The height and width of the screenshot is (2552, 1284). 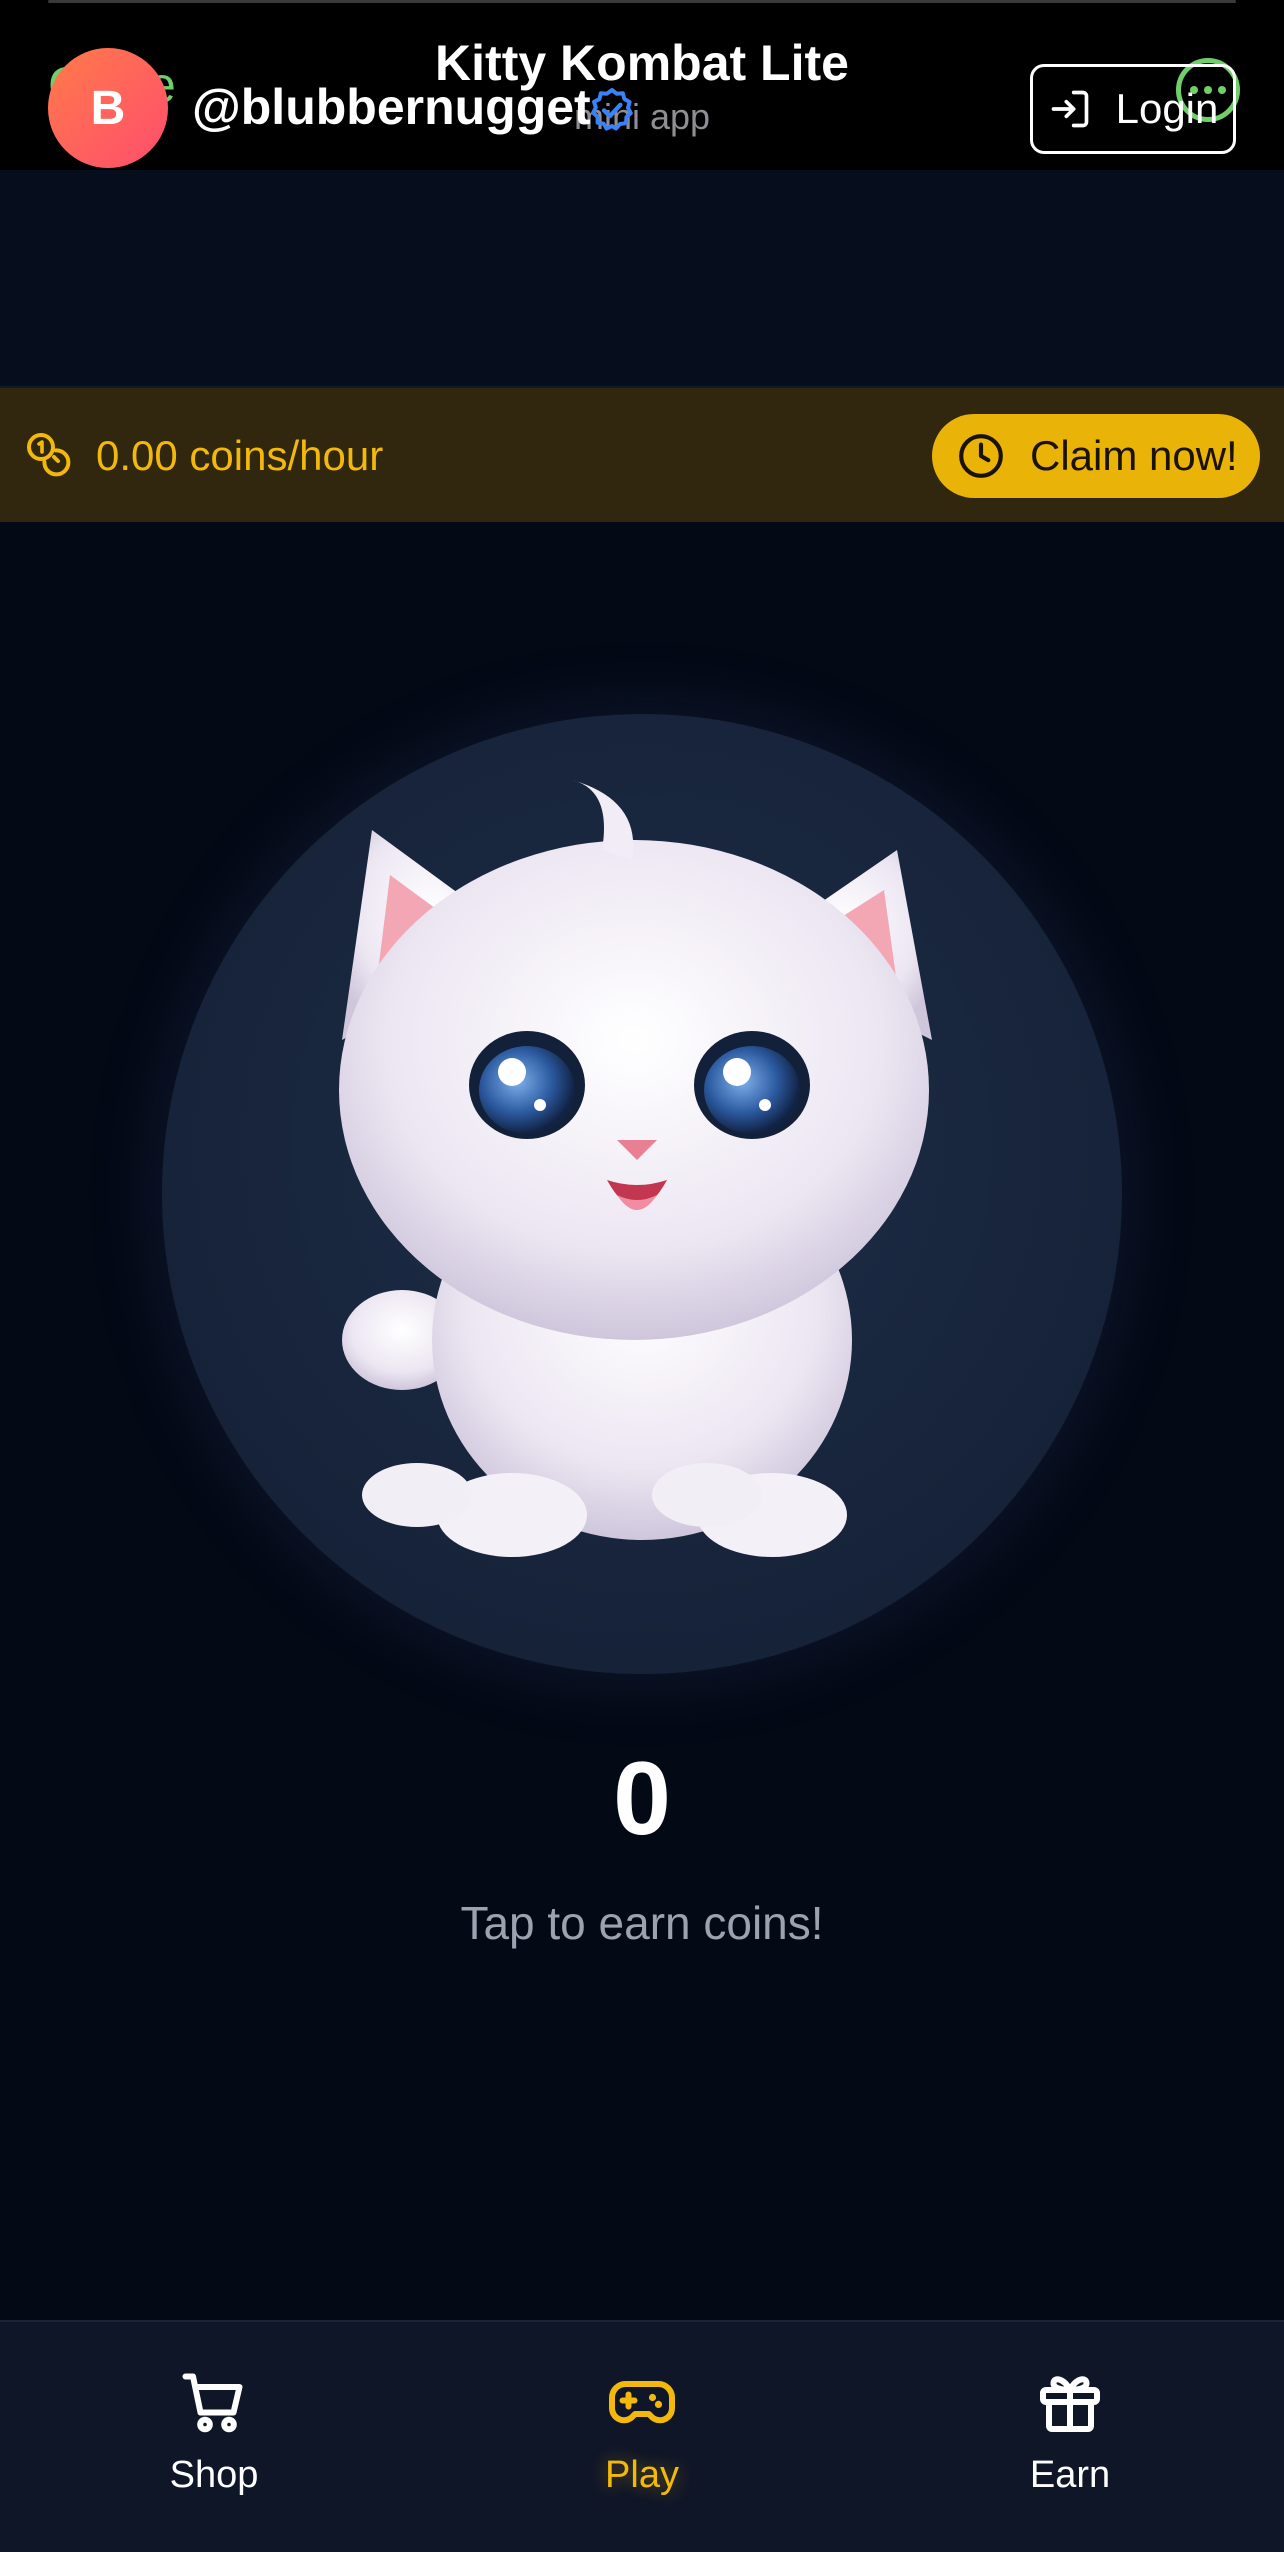 I want to click on username: @blubbernugget, so click(x=391, y=107).